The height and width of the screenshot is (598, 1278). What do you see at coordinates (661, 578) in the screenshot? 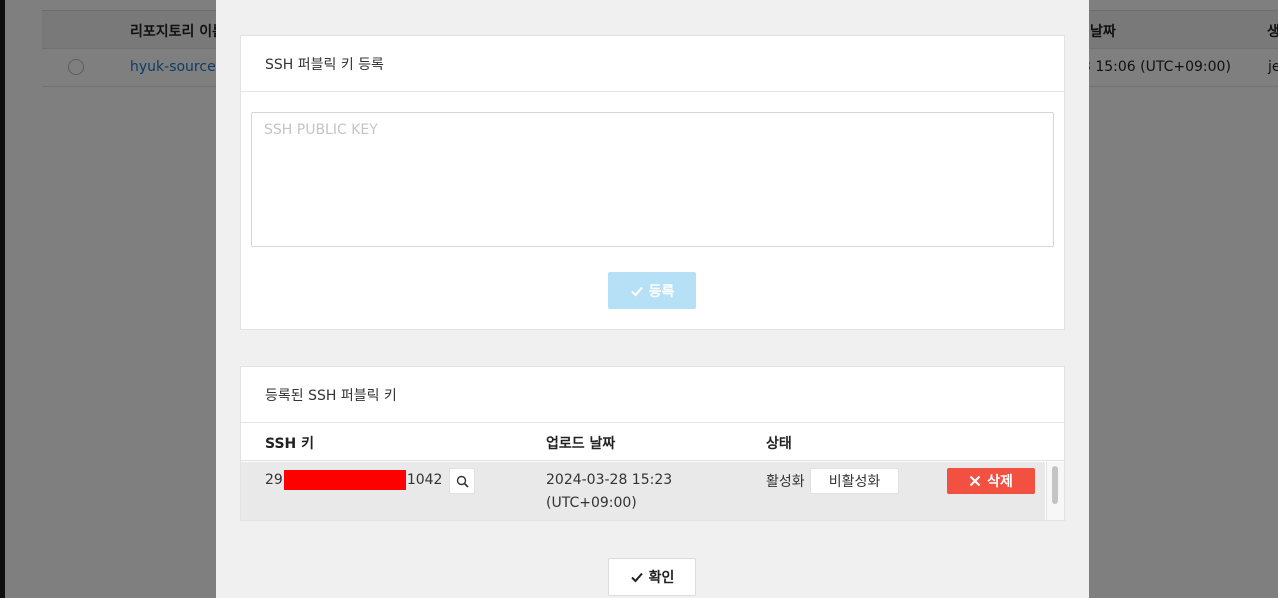
I see `confirm-button-label: 확인` at bounding box center [661, 578].